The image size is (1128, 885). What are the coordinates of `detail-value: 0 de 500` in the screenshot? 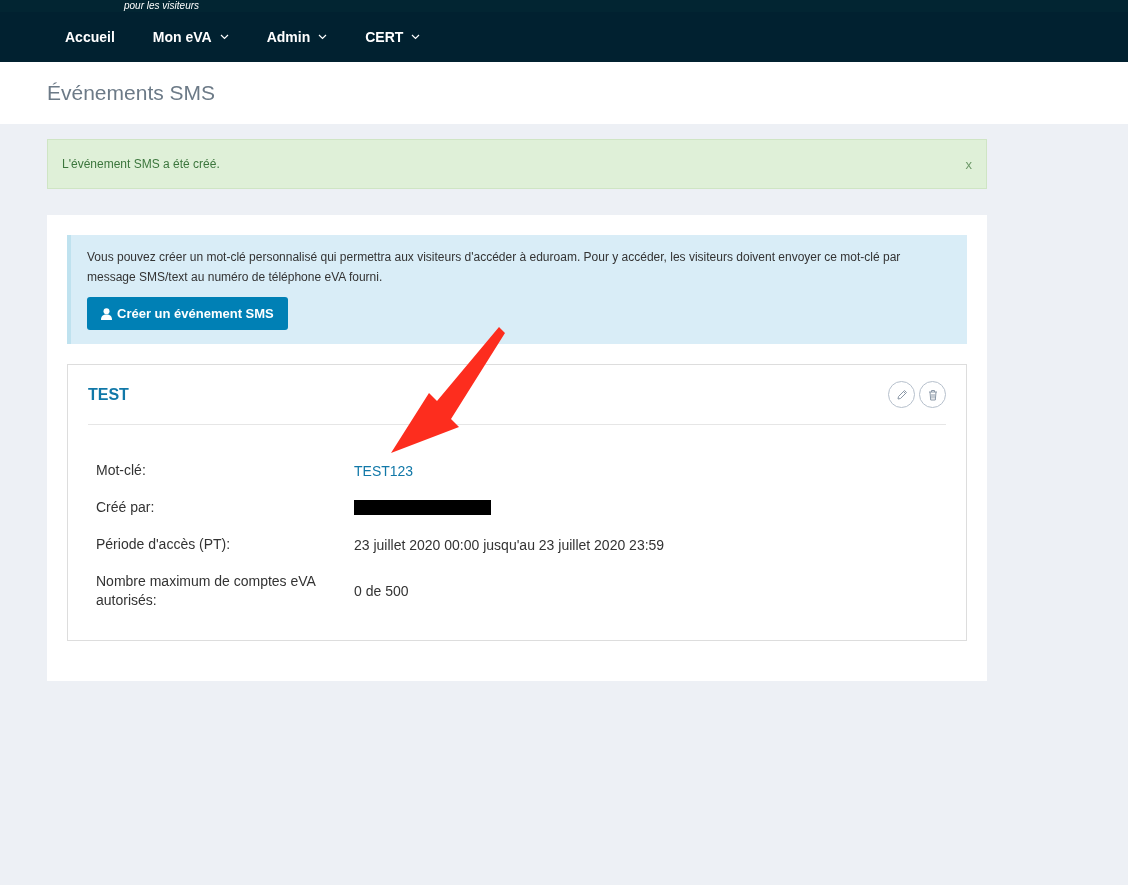 It's located at (381, 591).